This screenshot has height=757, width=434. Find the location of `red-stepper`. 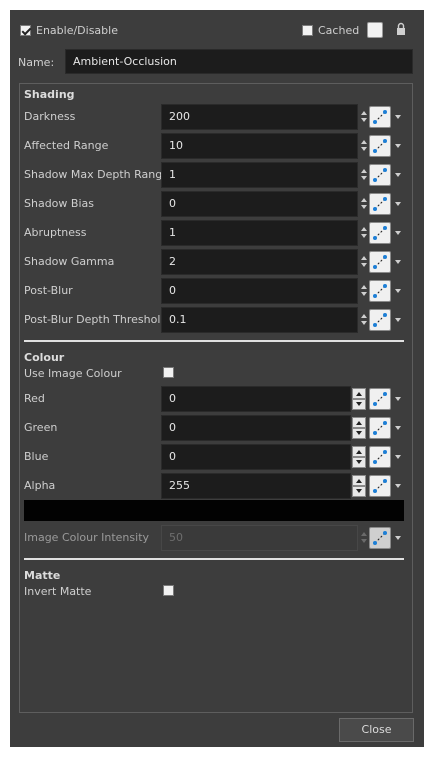

red-stepper is located at coordinates (359, 399).